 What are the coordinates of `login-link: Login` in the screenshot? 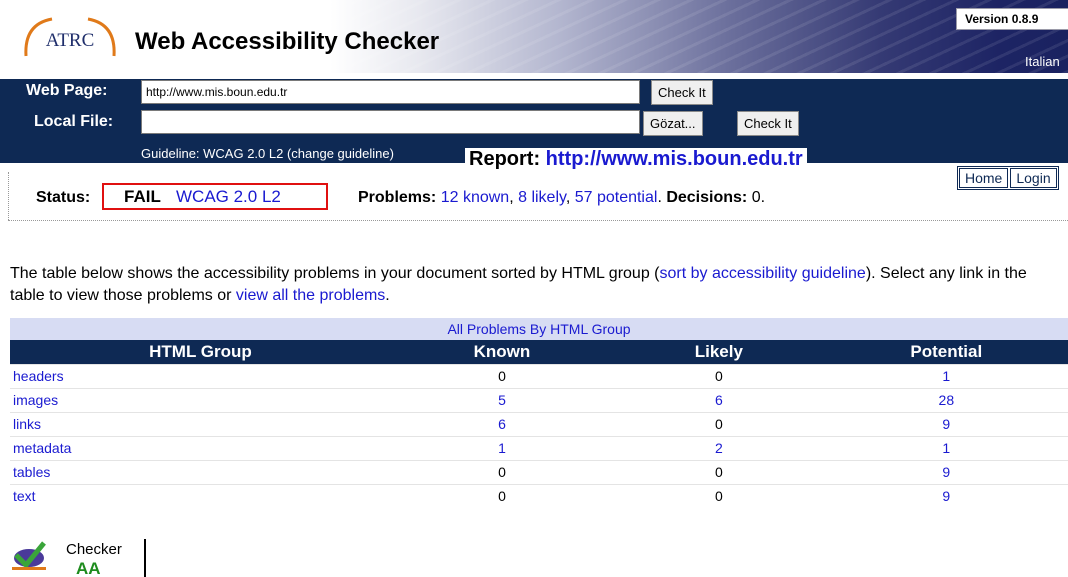 It's located at (1033, 178).